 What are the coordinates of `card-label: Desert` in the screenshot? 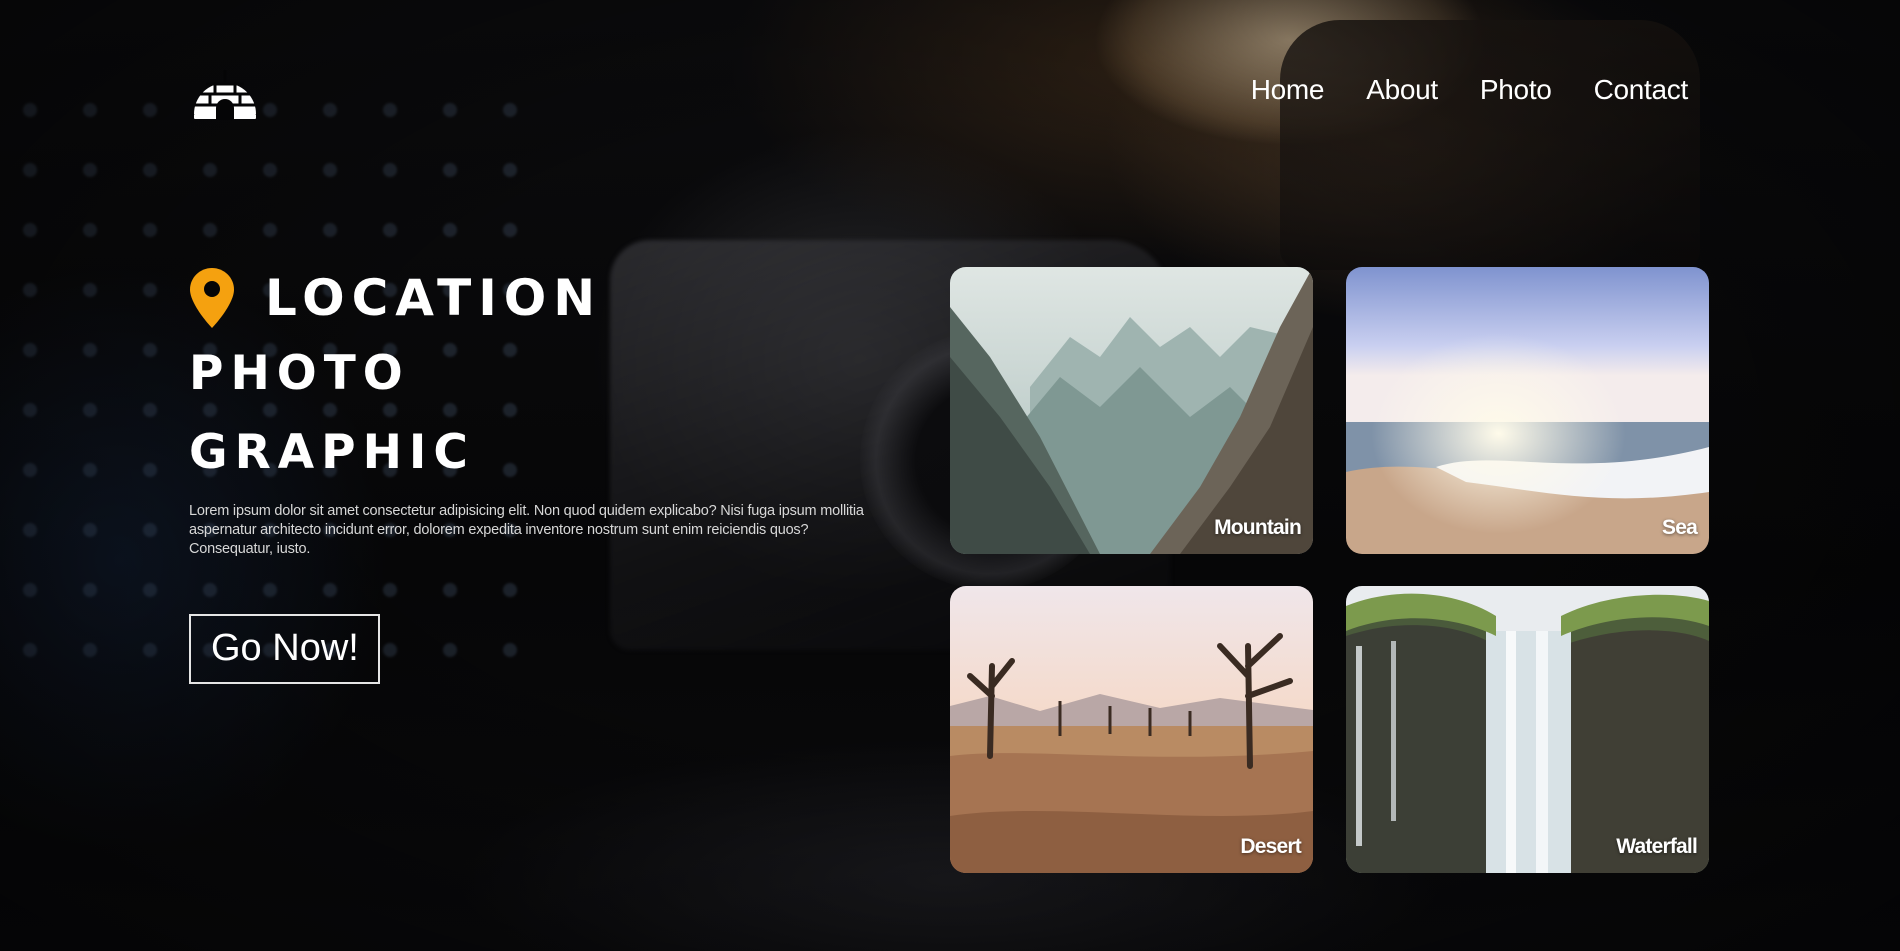 It's located at (1270, 846).